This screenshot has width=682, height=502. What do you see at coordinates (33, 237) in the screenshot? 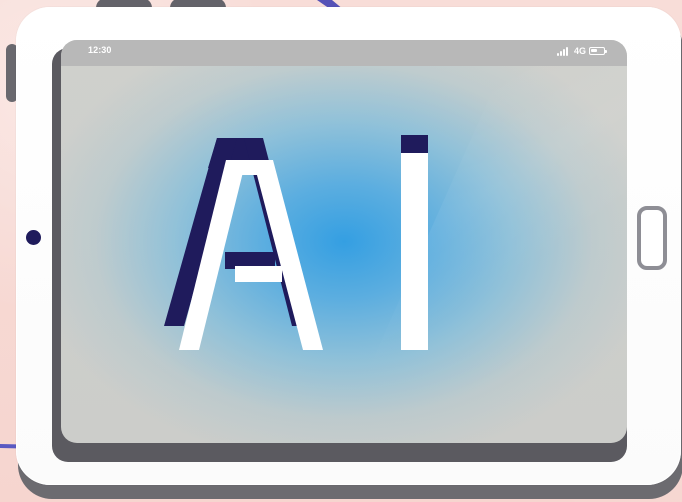
I see `front-camera-icon` at bounding box center [33, 237].